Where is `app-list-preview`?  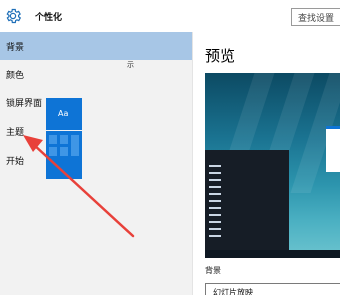
app-list-preview is located at coordinates (217, 203).